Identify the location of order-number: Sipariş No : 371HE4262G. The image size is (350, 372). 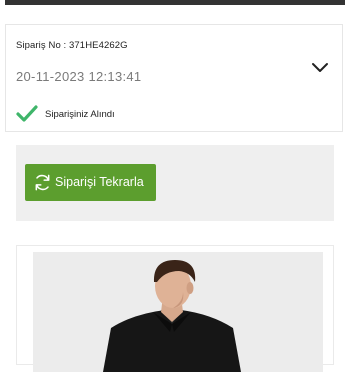
(72, 45).